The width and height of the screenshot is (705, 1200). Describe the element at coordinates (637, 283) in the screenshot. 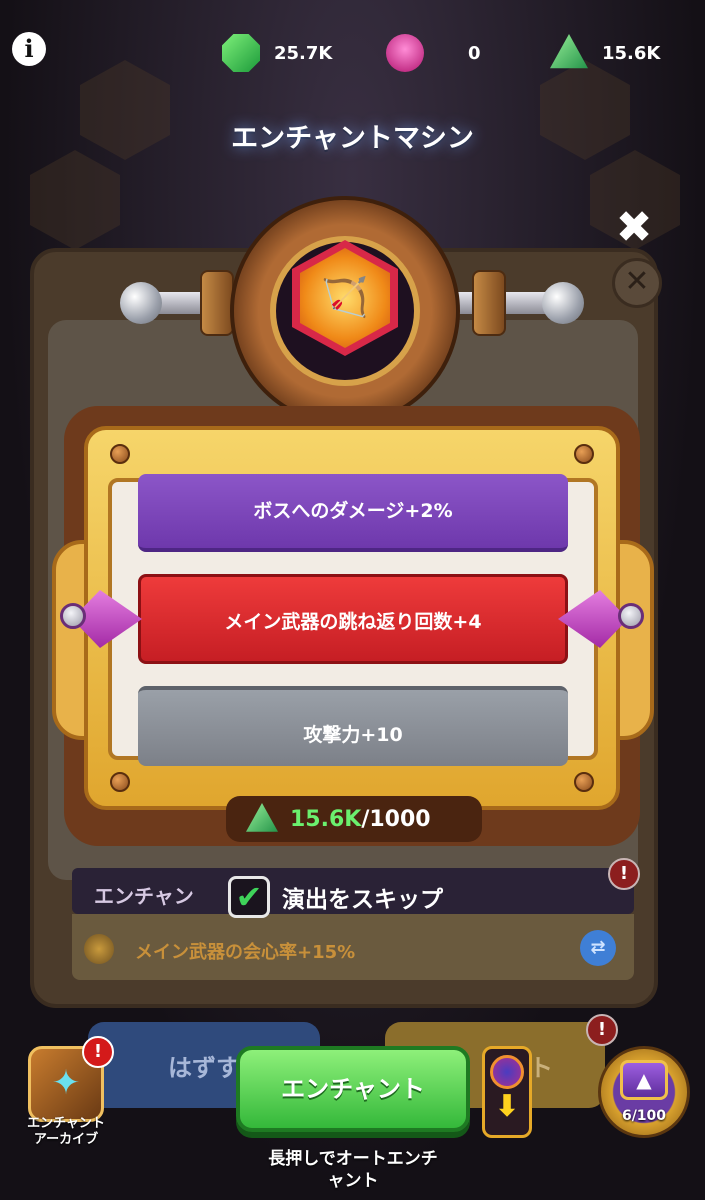

I see `background-close-icon: ✕` at that location.